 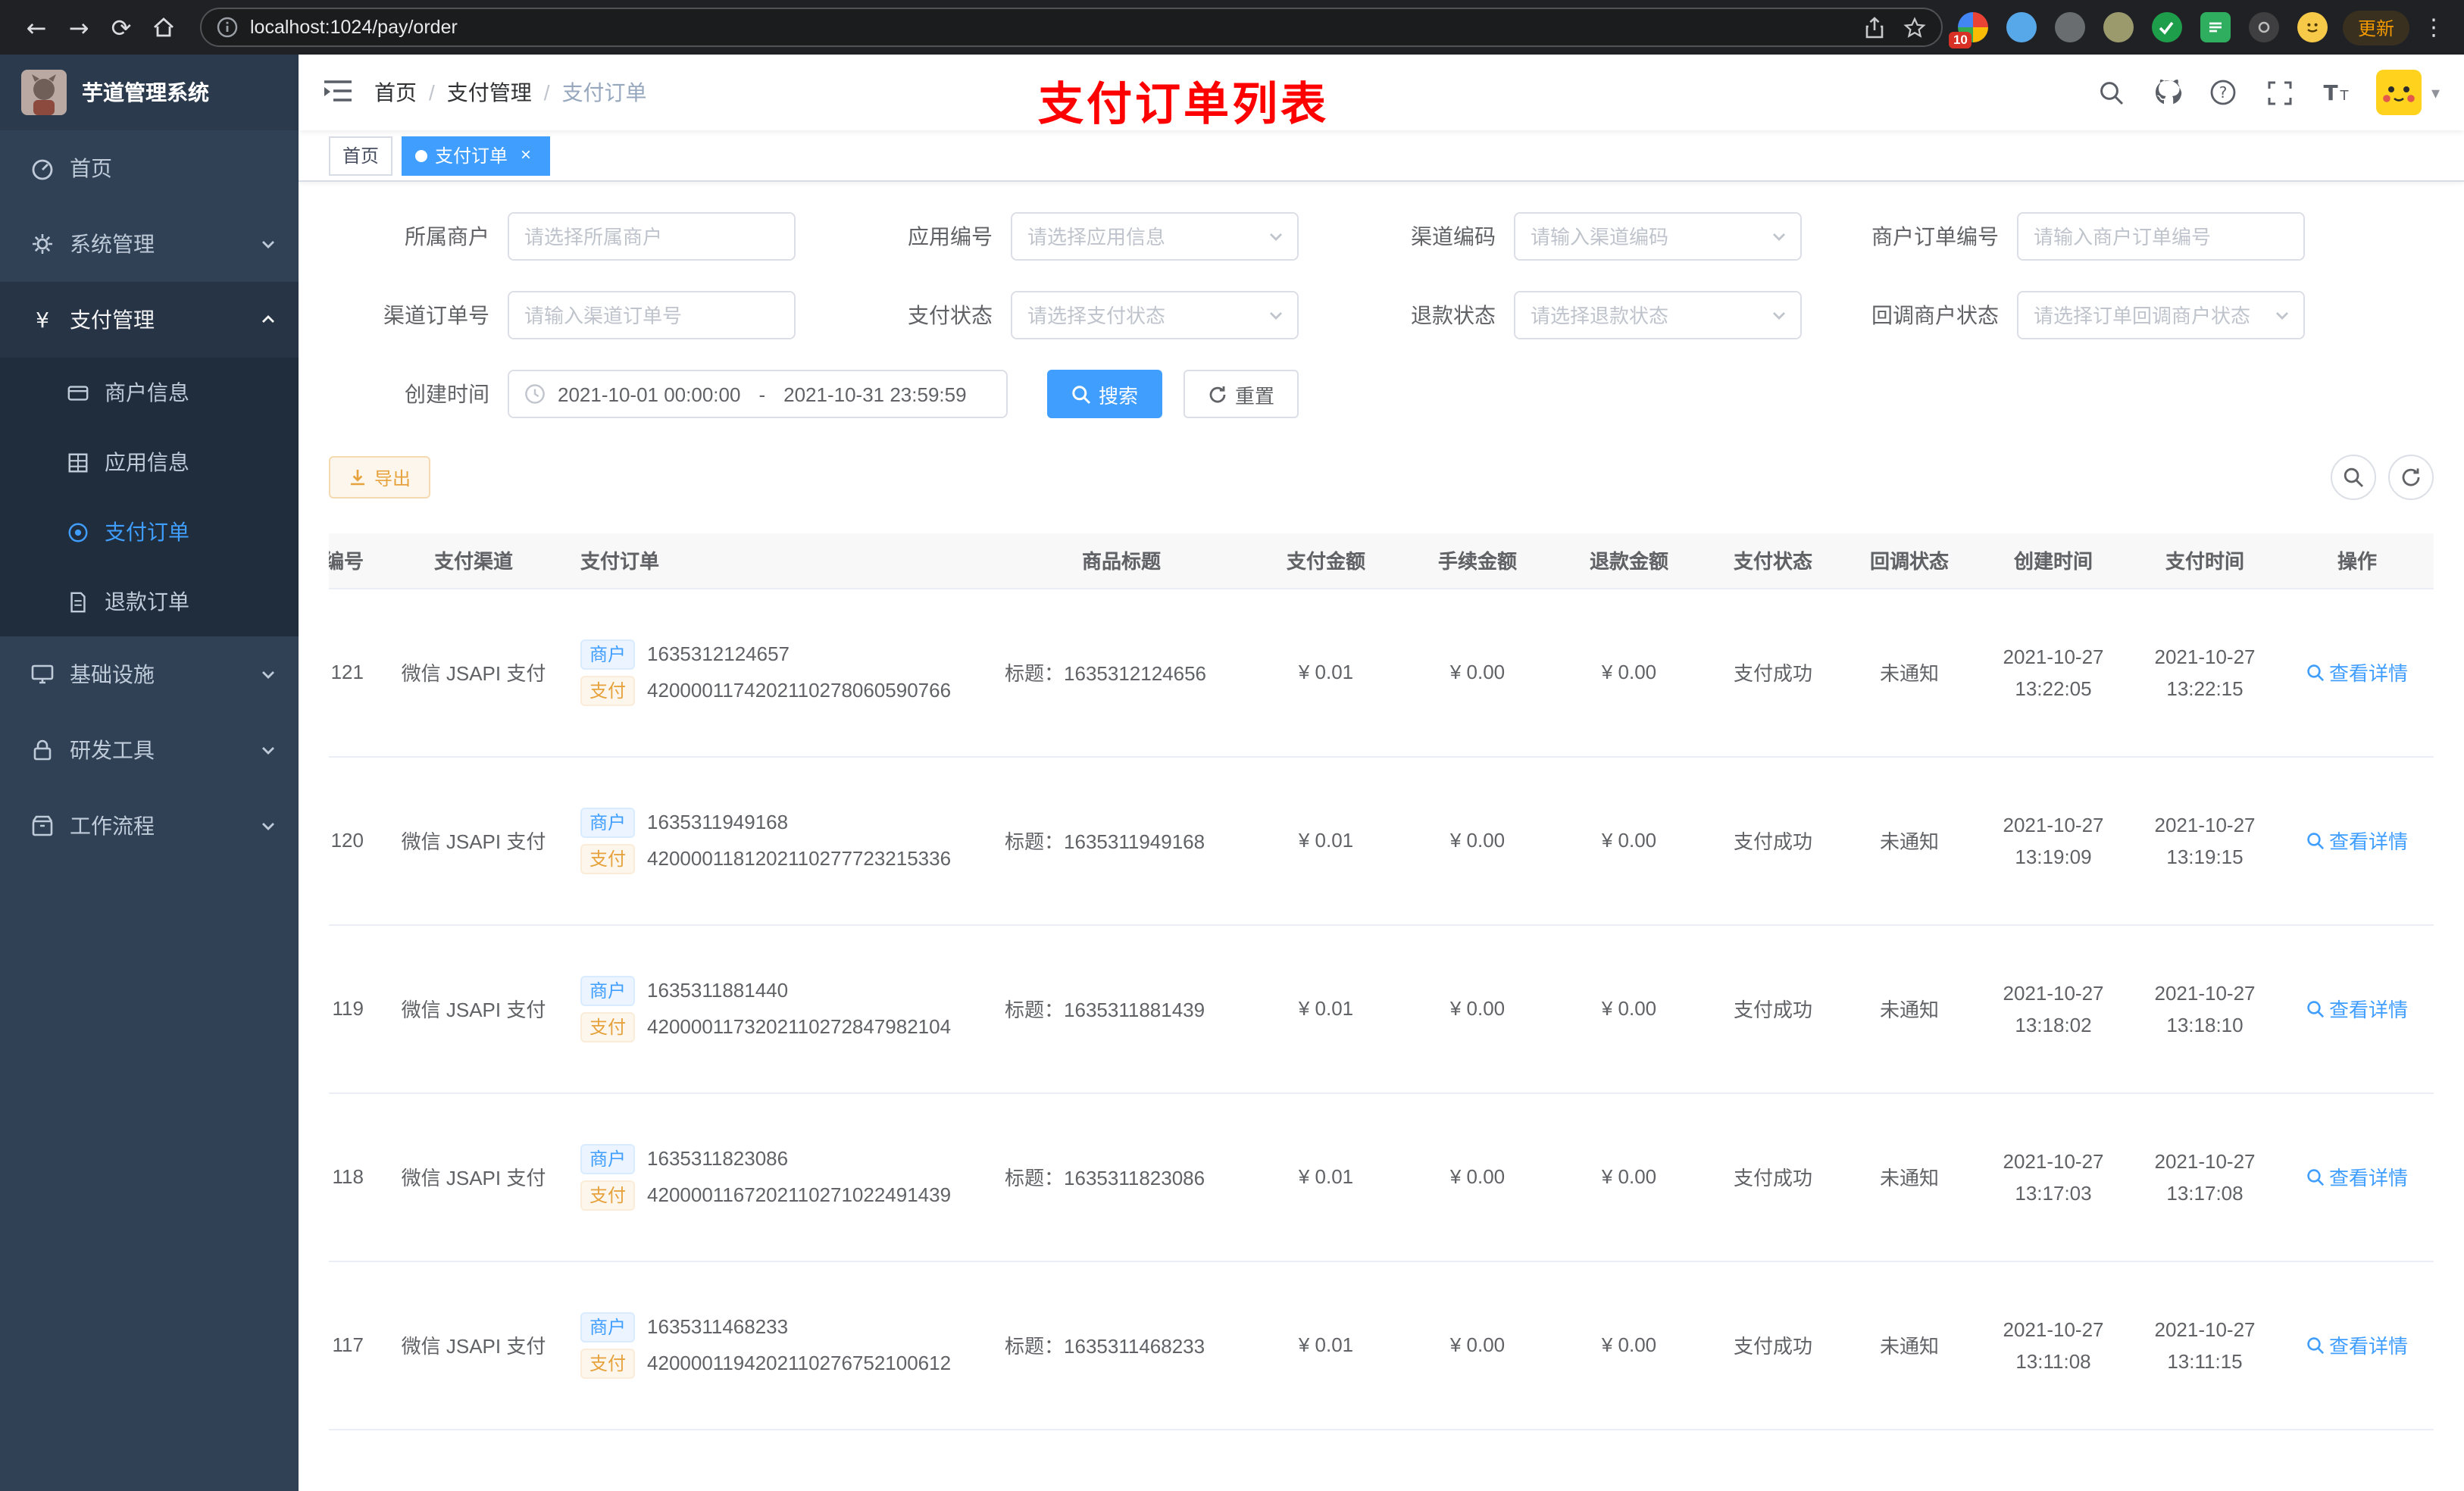 I want to click on merchant-order-no-input, so click(x=2161, y=236).